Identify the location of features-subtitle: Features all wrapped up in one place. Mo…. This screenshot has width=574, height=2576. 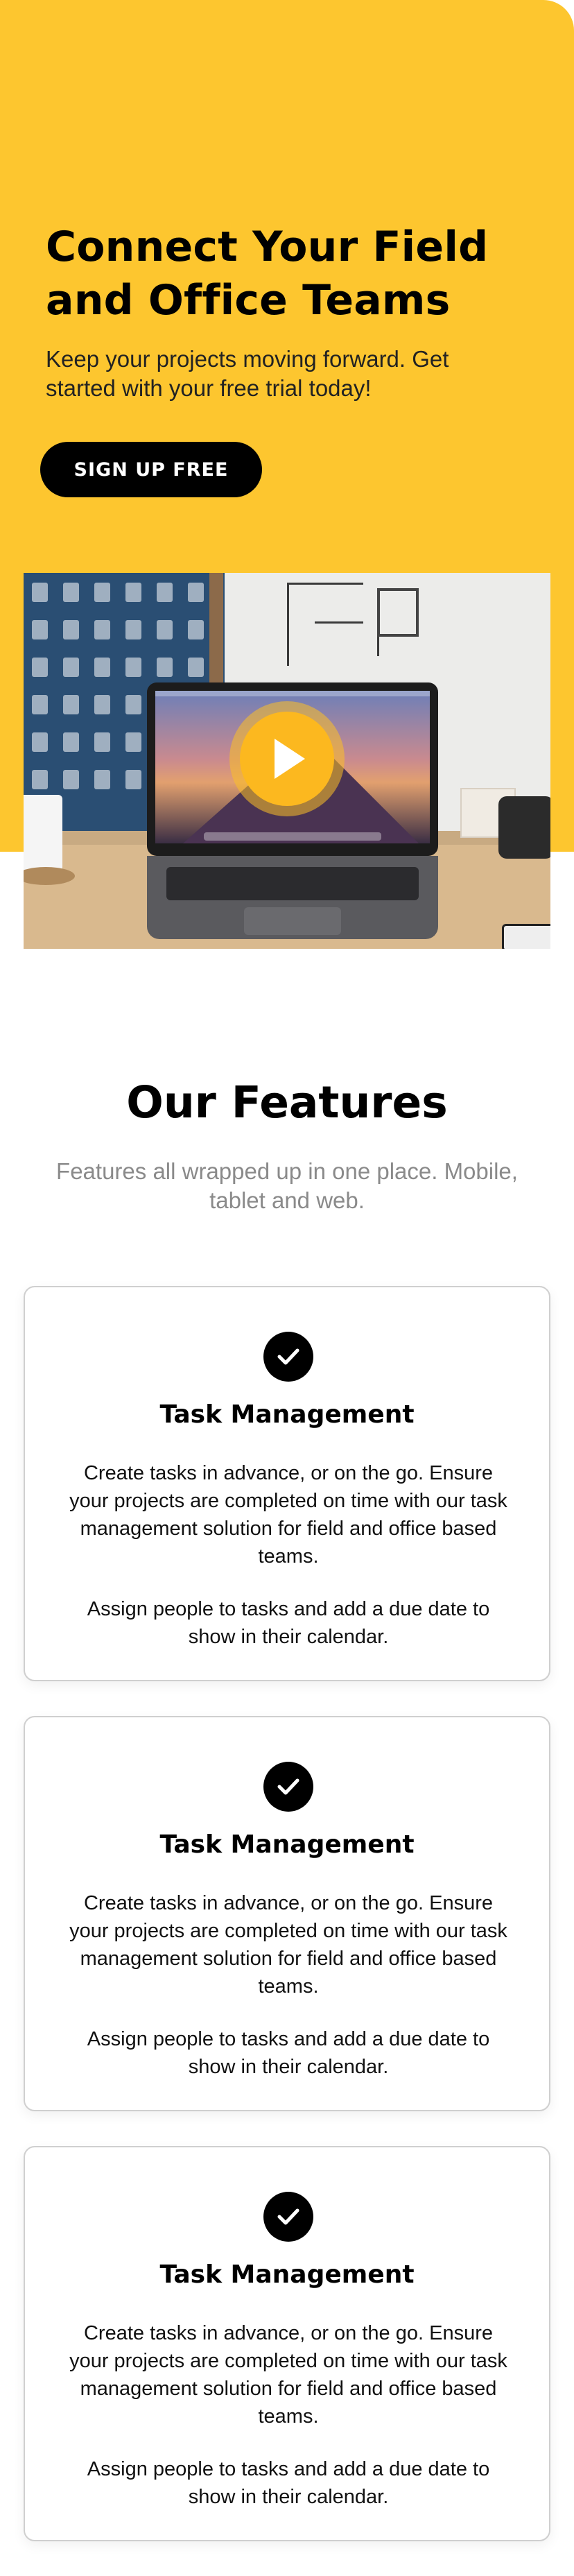
(287, 1185).